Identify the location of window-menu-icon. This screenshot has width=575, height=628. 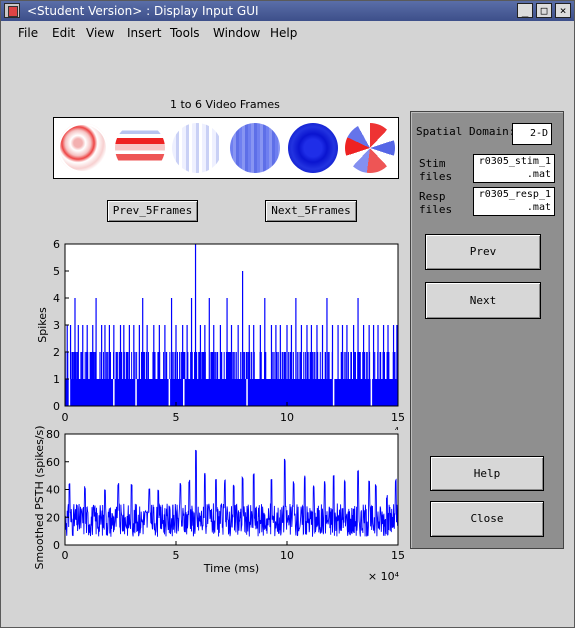
(12, 10).